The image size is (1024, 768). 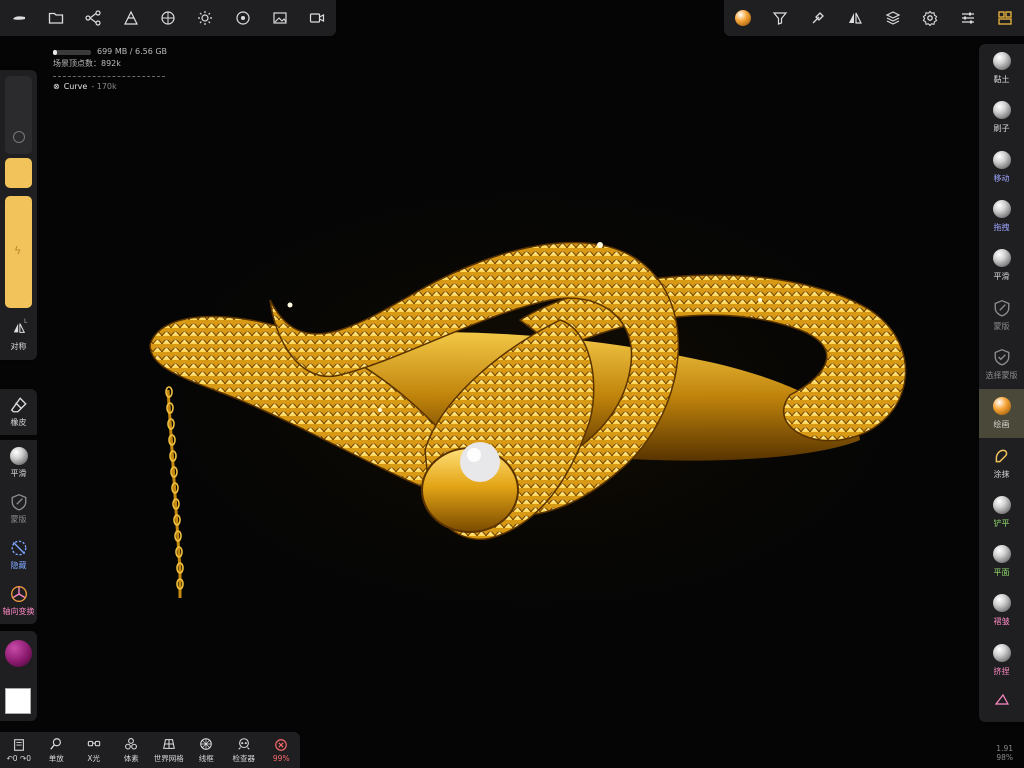 What do you see at coordinates (131, 758) in the screenshot?
I see `voxel-label: 体素` at bounding box center [131, 758].